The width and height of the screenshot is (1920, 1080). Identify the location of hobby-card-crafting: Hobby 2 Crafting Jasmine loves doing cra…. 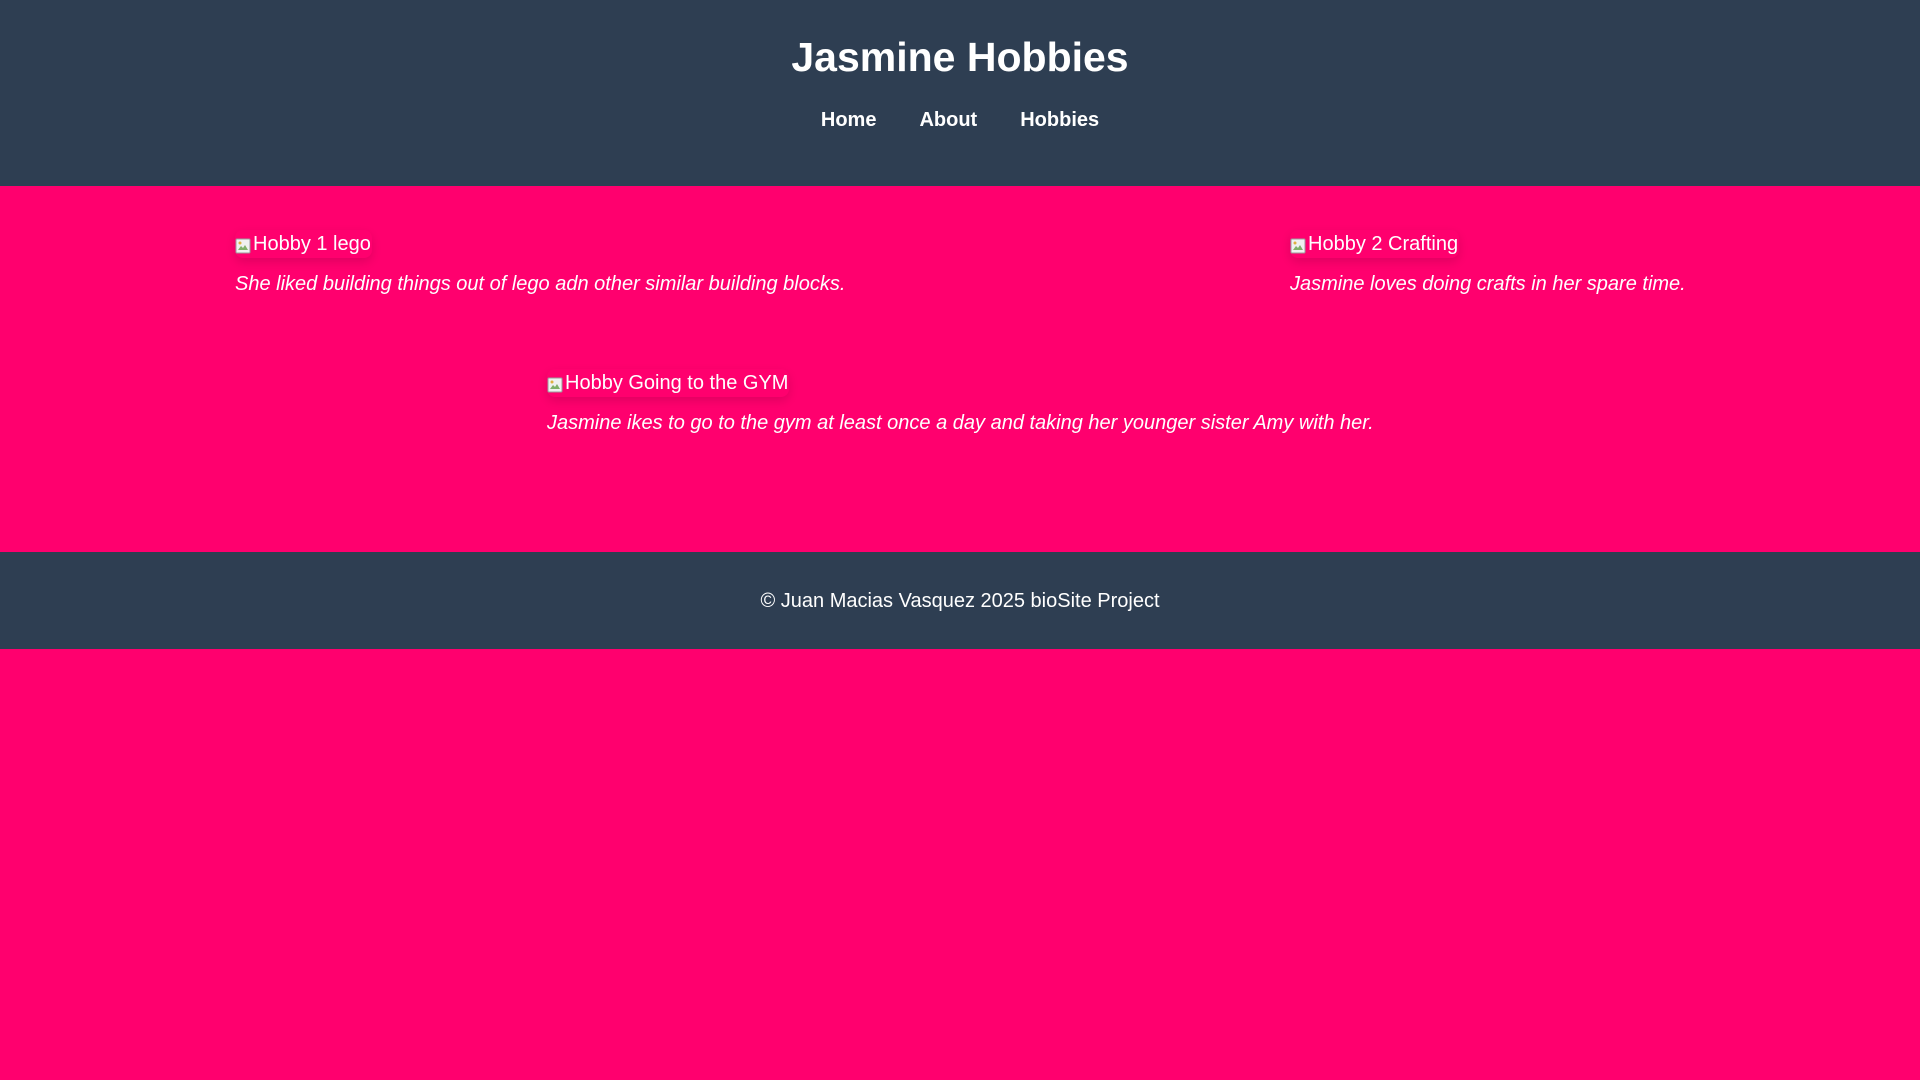
(1488, 263).